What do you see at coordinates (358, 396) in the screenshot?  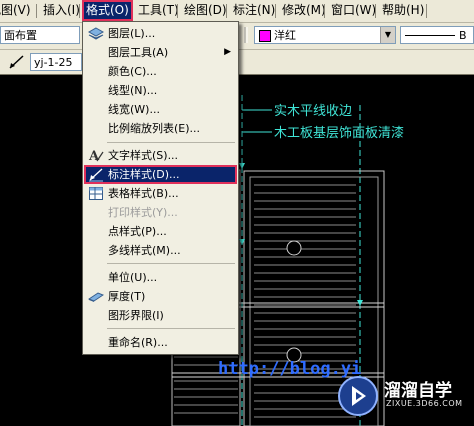 I see `brand-logo-icon` at bounding box center [358, 396].